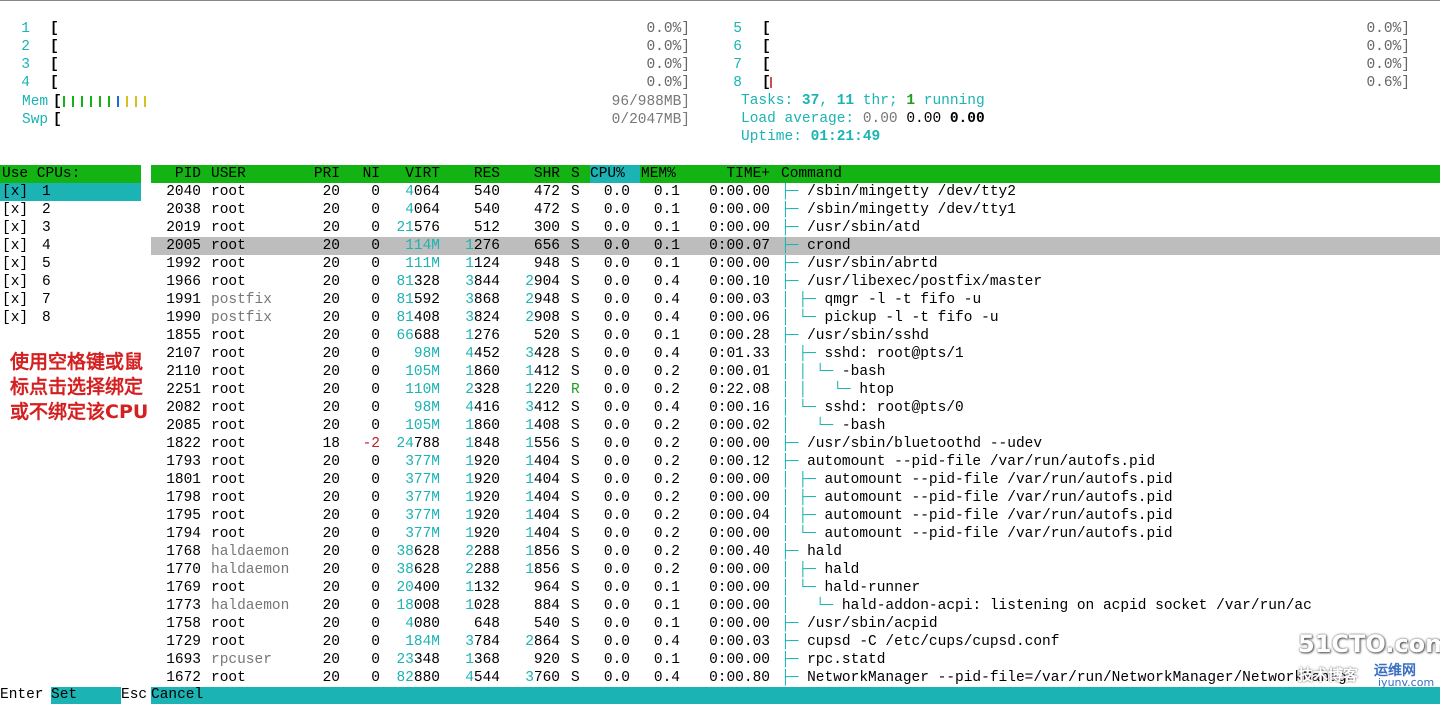  I want to click on col-ni: NI, so click(360, 174).